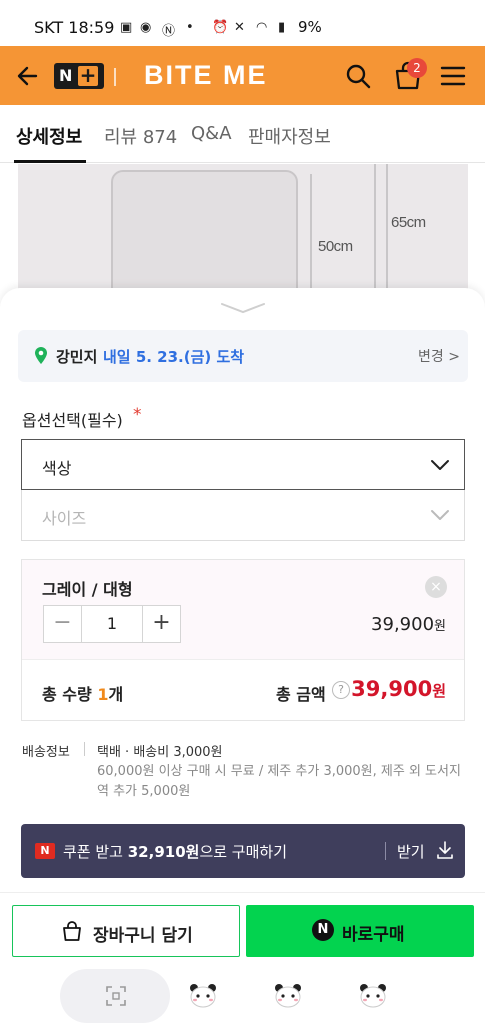 This screenshot has height=1024, width=485. What do you see at coordinates (74, 27) in the screenshot?
I see `status-time: SKT 18:59` at bounding box center [74, 27].